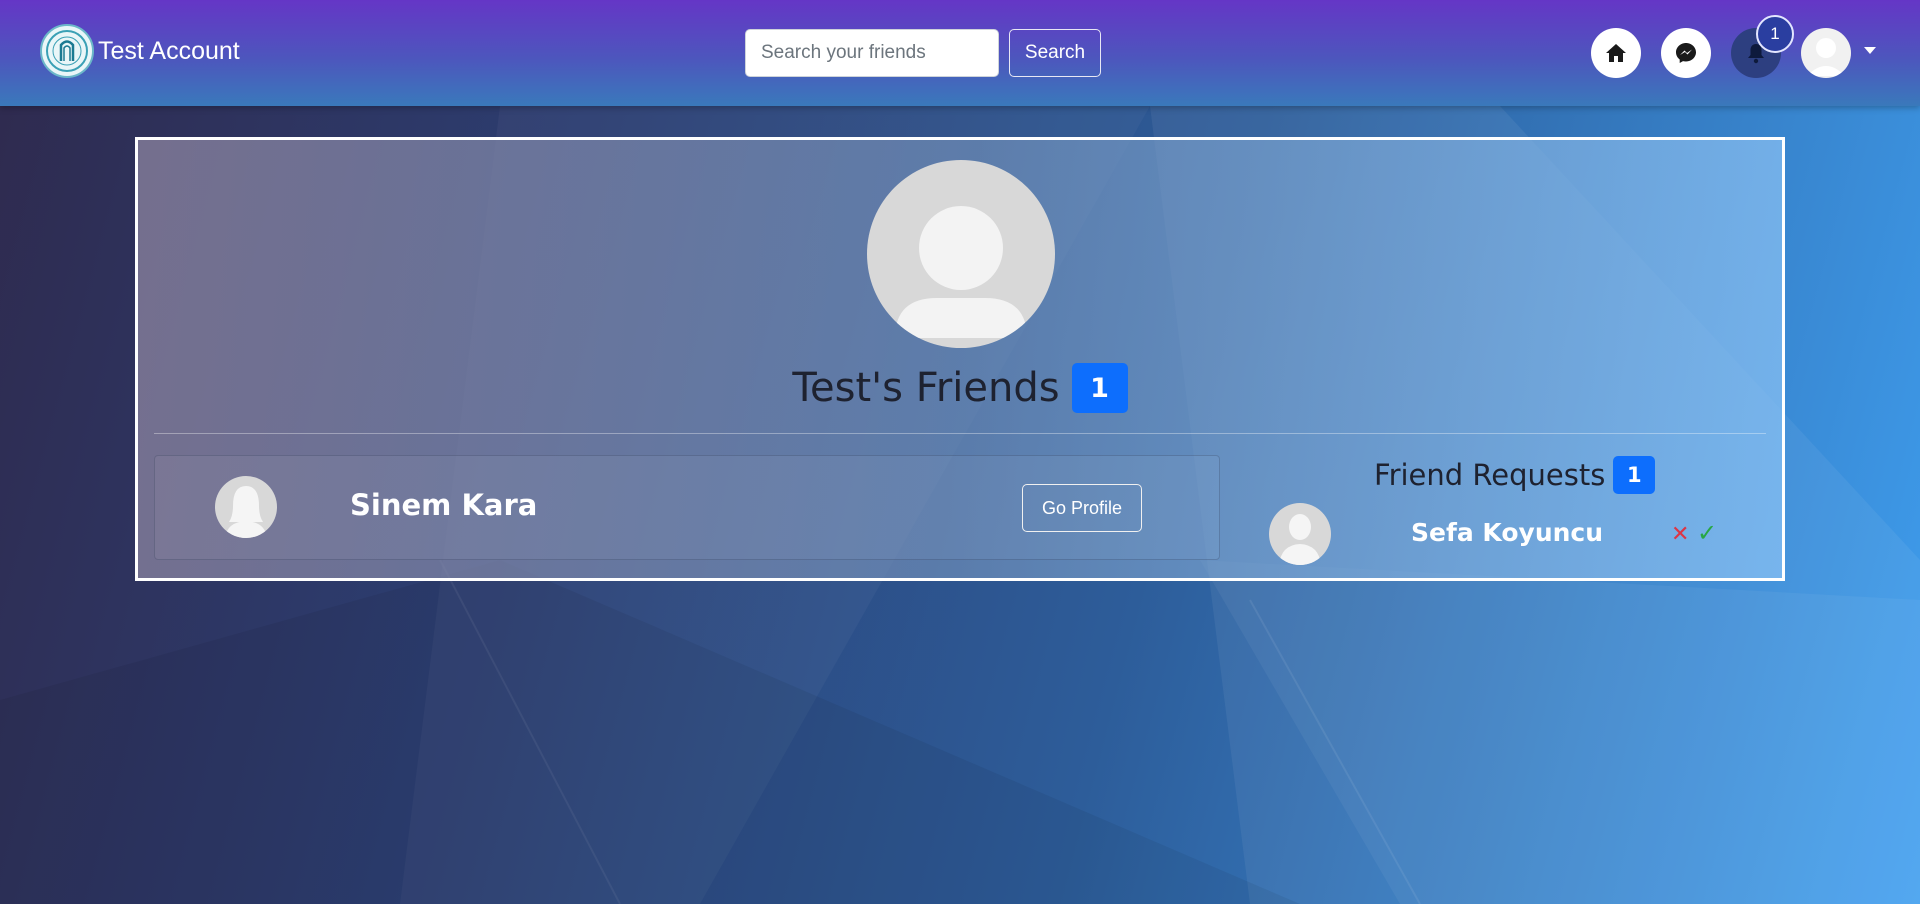 This screenshot has height=904, width=1920. I want to click on top-navbar: Test Account Search 1, so click(960, 53).